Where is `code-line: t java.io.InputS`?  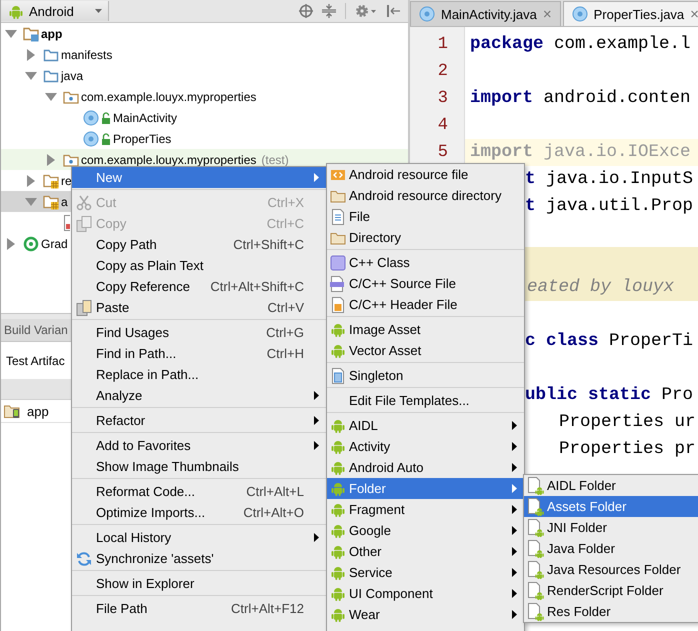 code-line: t java.io.InputS is located at coordinates (609, 179).